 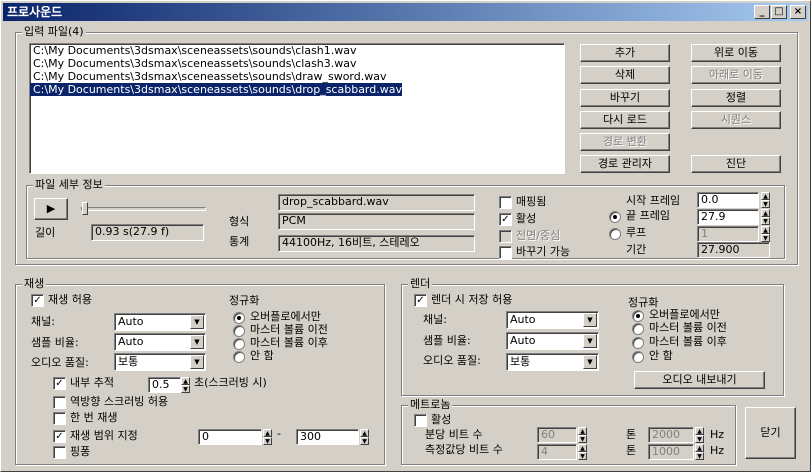 I want to click on reload-button: 다시 로드, so click(x=625, y=120).